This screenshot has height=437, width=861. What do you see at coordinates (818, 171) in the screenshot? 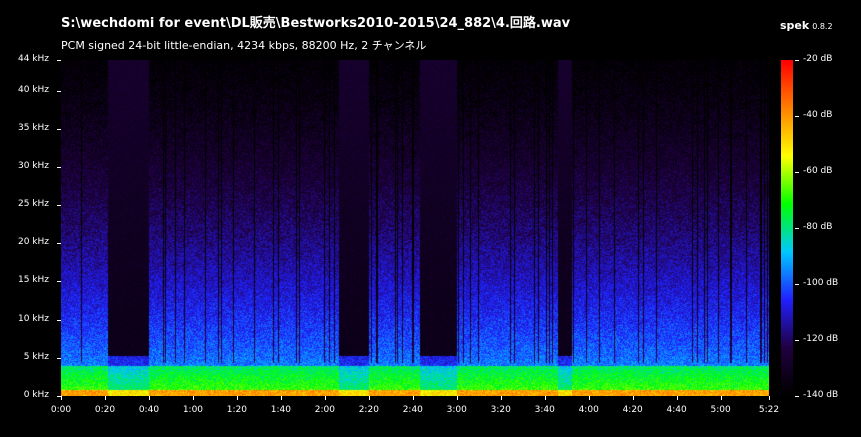
I see `db-tick-label: -60 dB` at bounding box center [818, 171].